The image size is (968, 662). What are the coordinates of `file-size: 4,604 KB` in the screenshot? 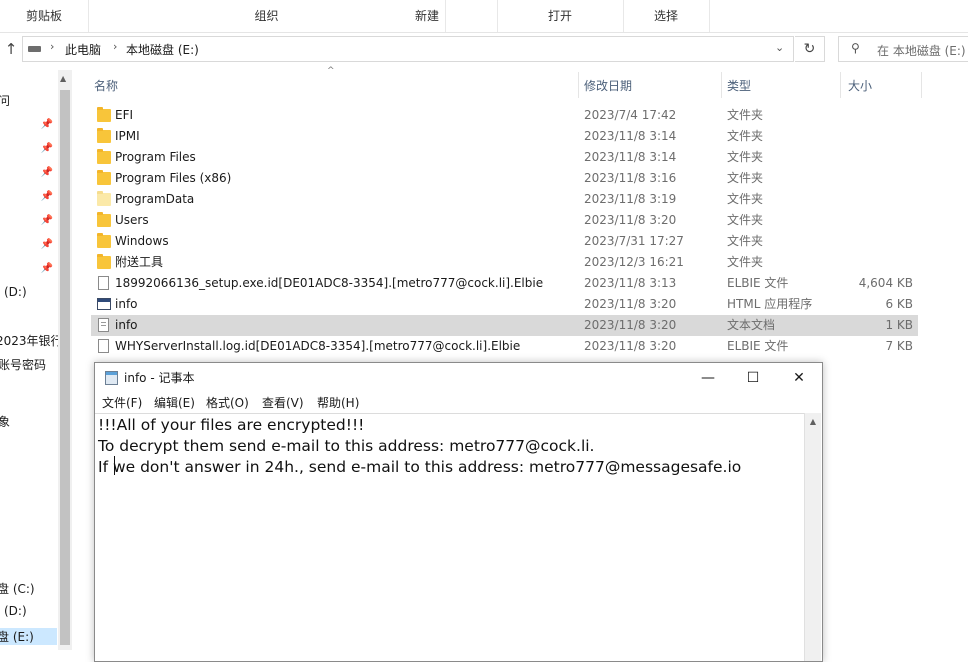 It's located at (885, 283).